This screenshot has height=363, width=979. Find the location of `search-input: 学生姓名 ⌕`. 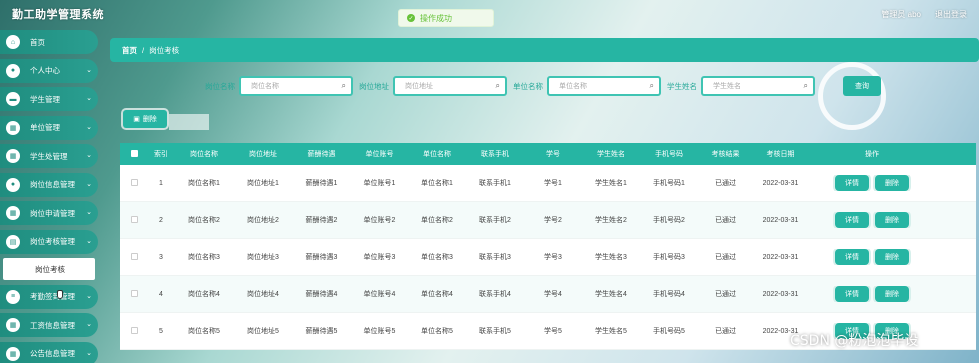

search-input: 学生姓名 ⌕ is located at coordinates (758, 86).